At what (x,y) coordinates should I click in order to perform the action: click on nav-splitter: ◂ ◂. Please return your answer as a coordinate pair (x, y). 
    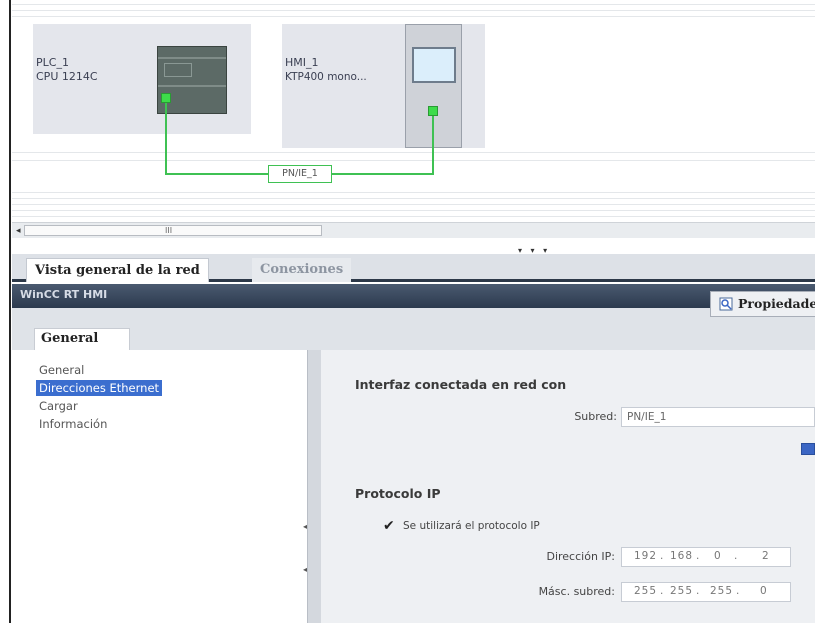
    Looking at the image, I should click on (312, 486).